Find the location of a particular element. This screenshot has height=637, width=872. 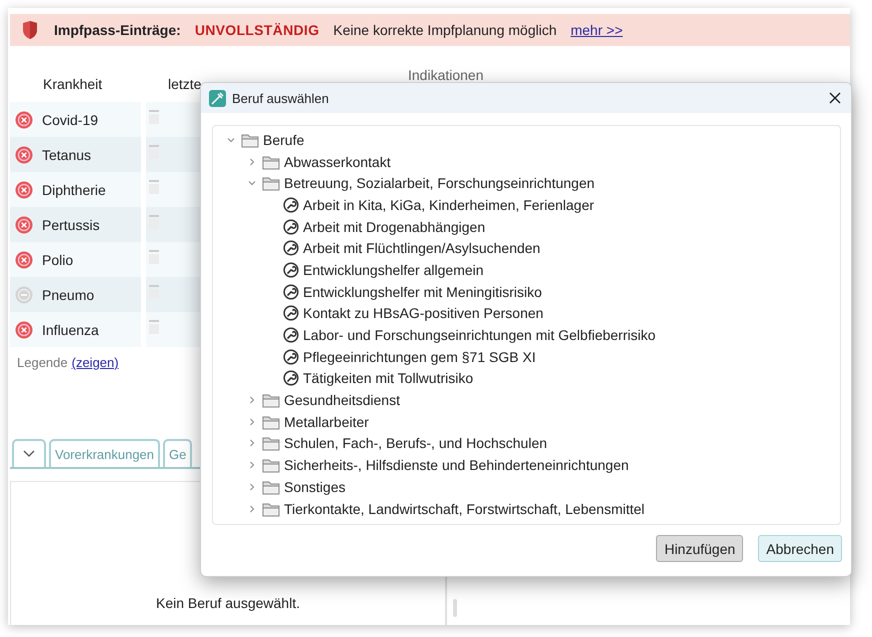

column-header: letzte is located at coordinates (185, 84).